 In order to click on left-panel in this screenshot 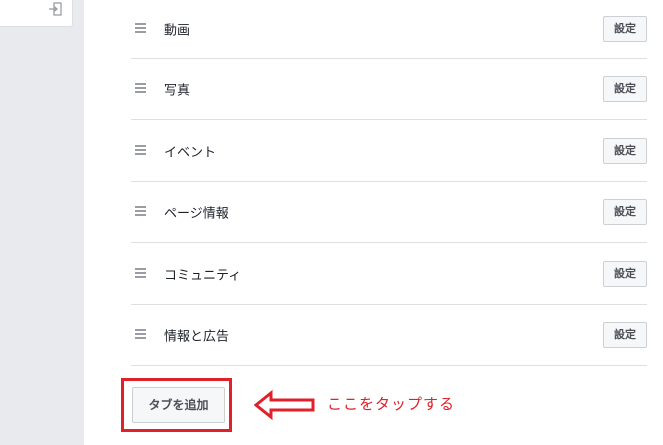, I will do `click(42, 222)`.